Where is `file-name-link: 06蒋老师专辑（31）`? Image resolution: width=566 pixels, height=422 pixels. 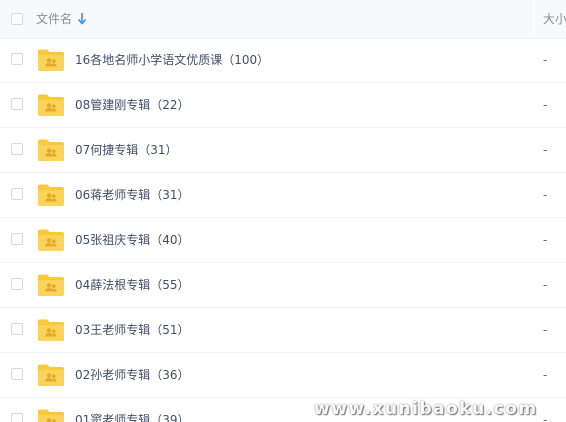
file-name-link: 06蒋老师专辑（31） is located at coordinates (132, 195).